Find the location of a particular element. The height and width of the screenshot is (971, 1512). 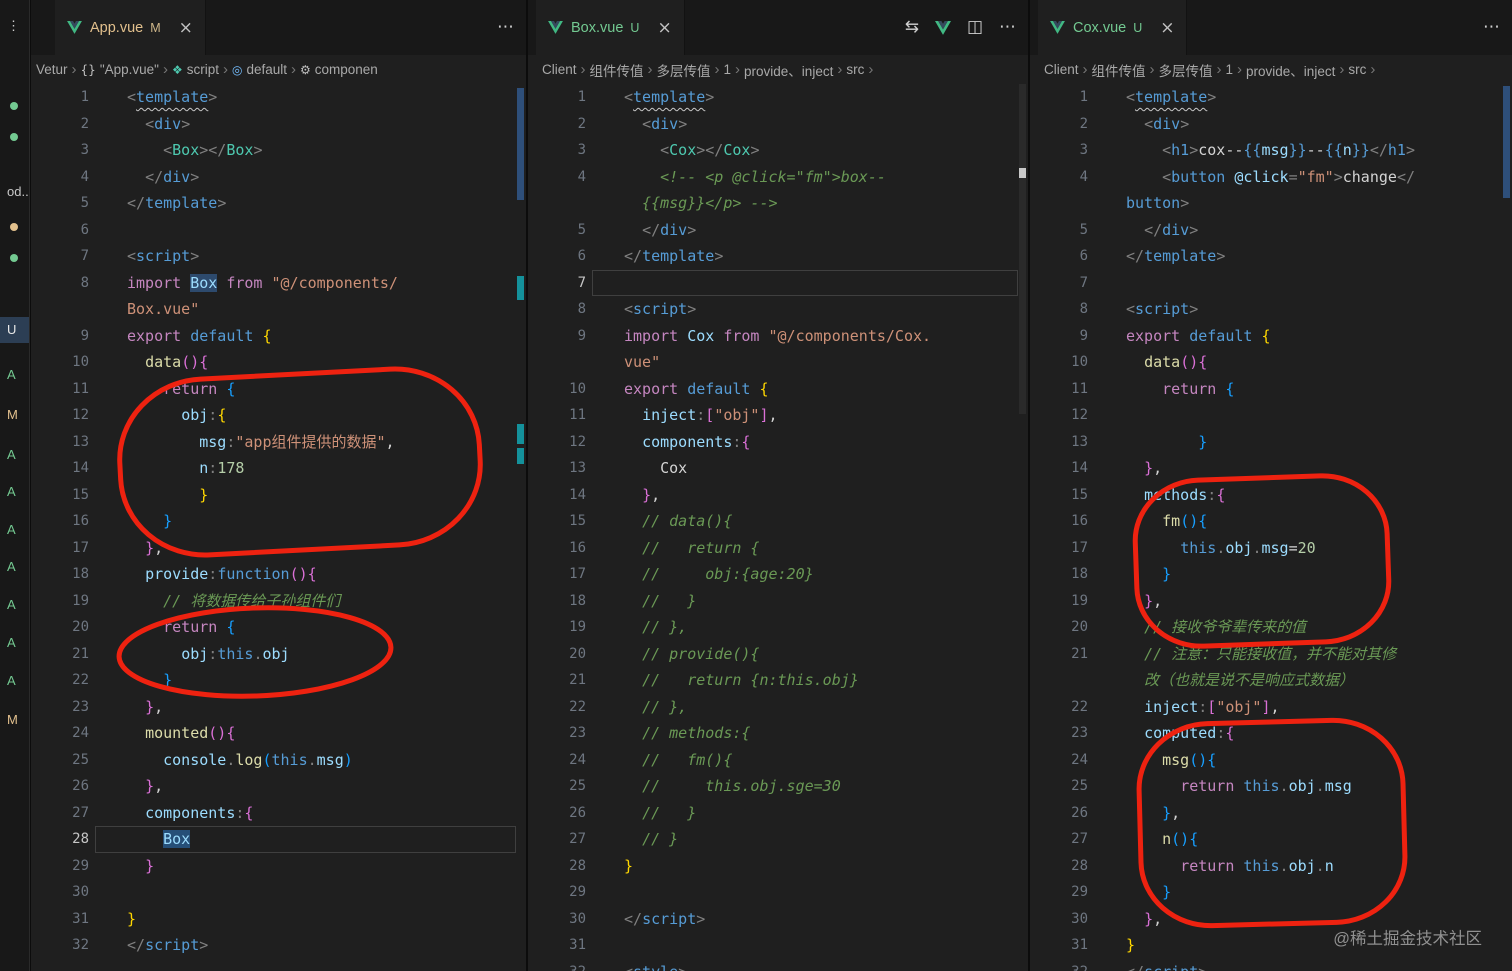

code-line: 31} is located at coordinates (278, 919).